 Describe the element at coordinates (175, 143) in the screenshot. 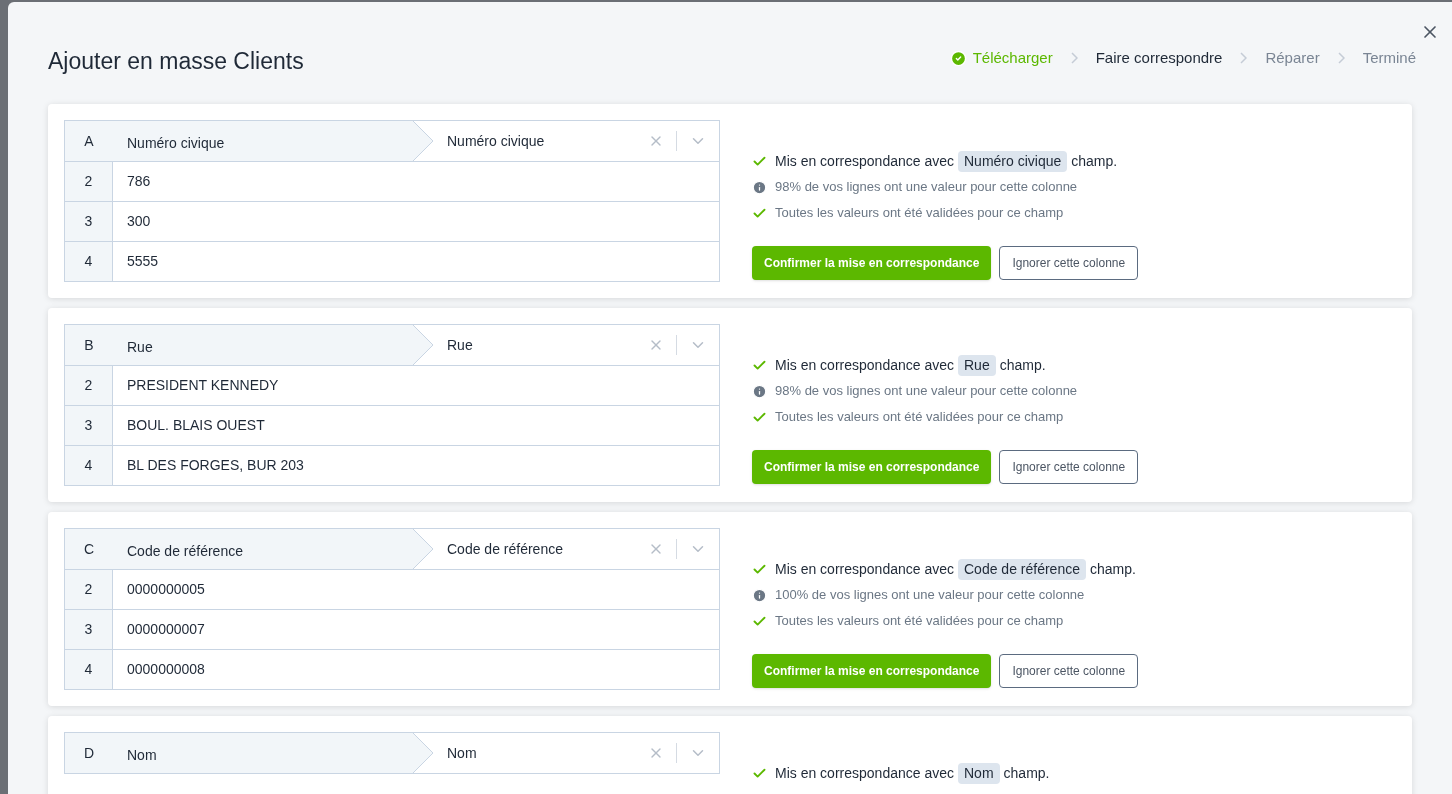

I see `column-name: Numéro civique` at that location.